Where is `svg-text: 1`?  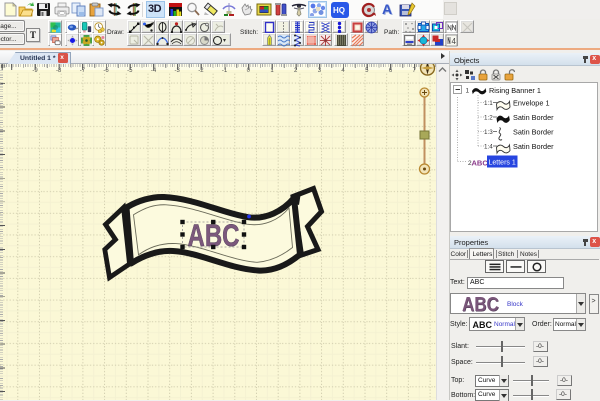
svg-text: 1 is located at coordinates (468, 91).